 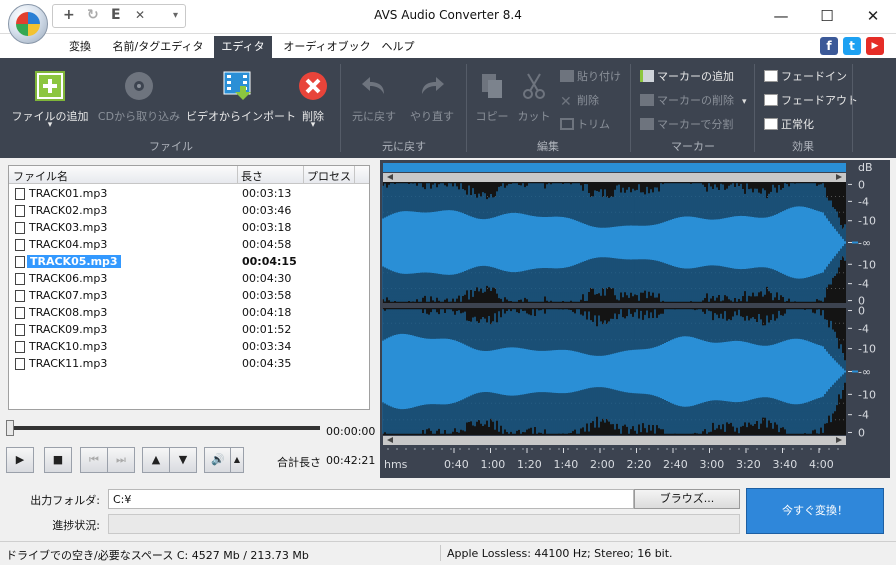 I want to click on fade-in-button: フェードイン, so click(x=805, y=76).